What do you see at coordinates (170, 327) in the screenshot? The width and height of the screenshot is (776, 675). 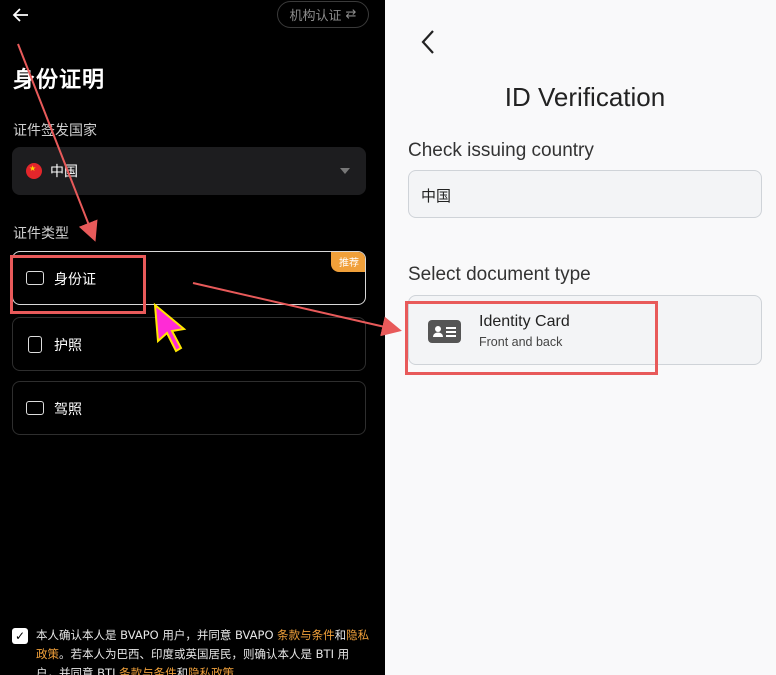 I see `cursor-icon` at bounding box center [170, 327].